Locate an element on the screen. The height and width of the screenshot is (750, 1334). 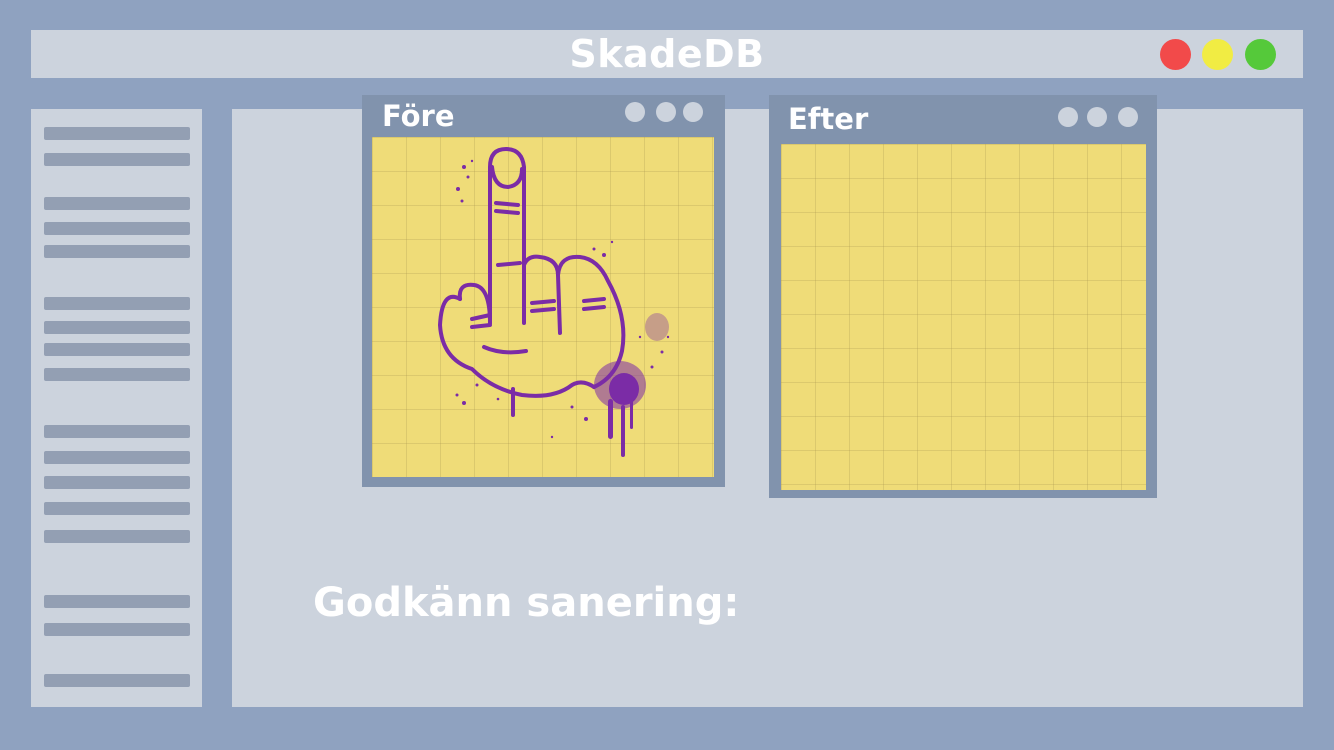
app-title: SkadeDB is located at coordinates (667, 54).